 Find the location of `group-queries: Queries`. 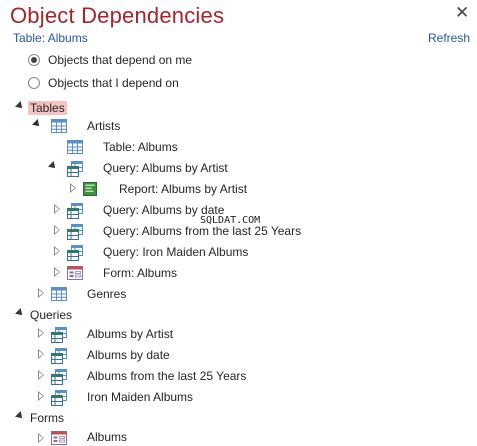

group-queries: Queries is located at coordinates (51, 315).